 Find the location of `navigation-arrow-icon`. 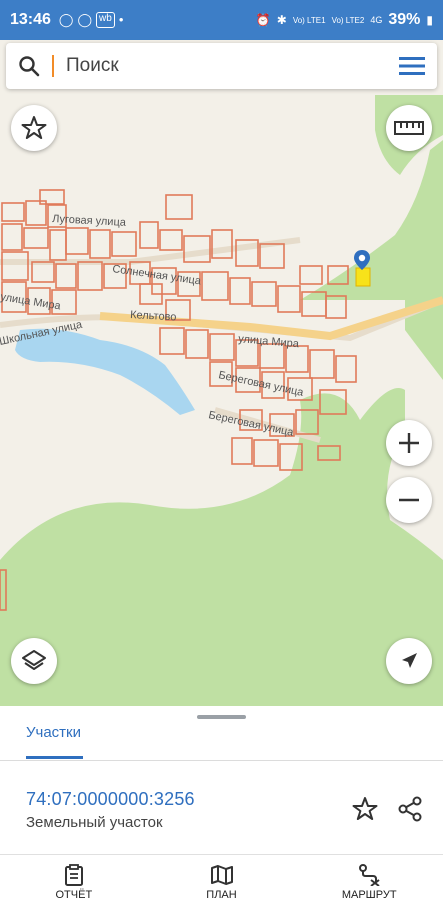

navigation-arrow-icon is located at coordinates (409, 660).